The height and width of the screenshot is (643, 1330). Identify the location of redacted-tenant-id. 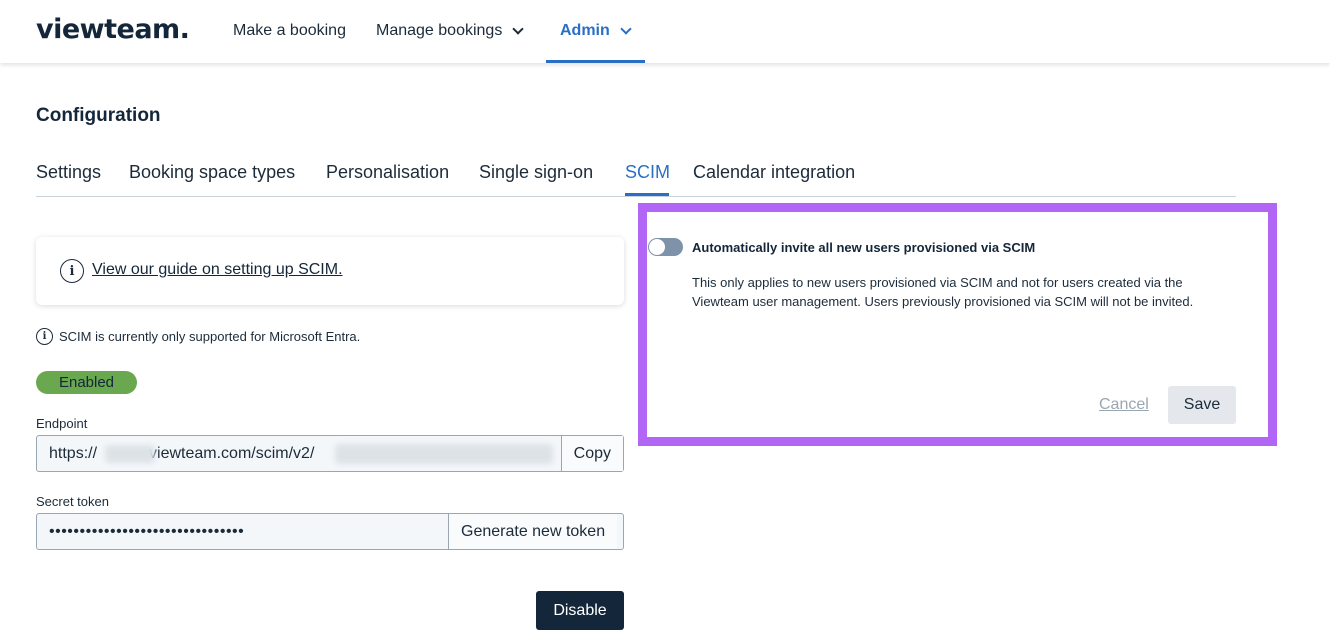
(444, 454).